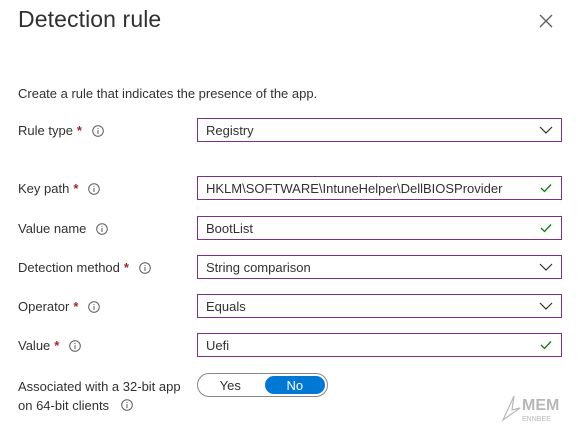  Describe the element at coordinates (262, 385) in the screenshot. I see `associated-32bit-toggle: Yes No` at that location.